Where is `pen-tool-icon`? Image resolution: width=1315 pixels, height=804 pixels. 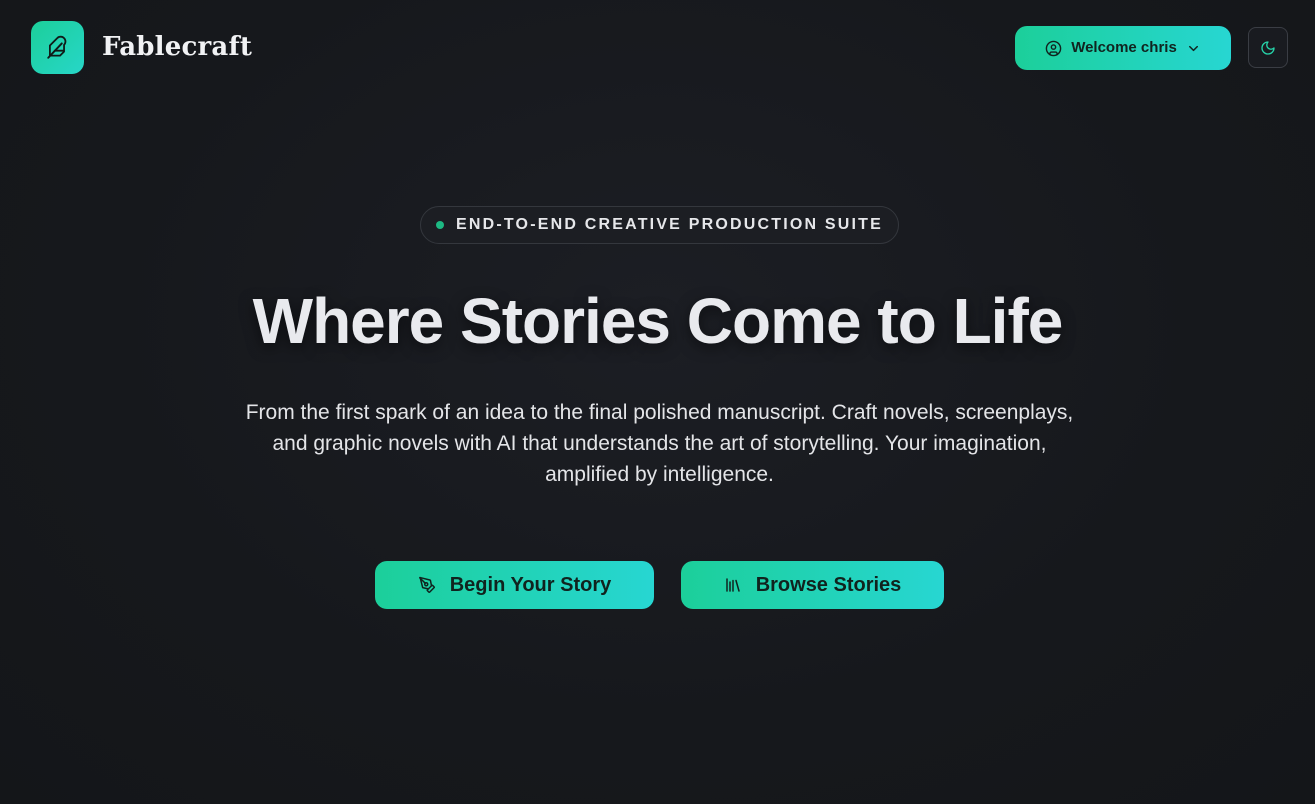 pen-tool-icon is located at coordinates (426, 584).